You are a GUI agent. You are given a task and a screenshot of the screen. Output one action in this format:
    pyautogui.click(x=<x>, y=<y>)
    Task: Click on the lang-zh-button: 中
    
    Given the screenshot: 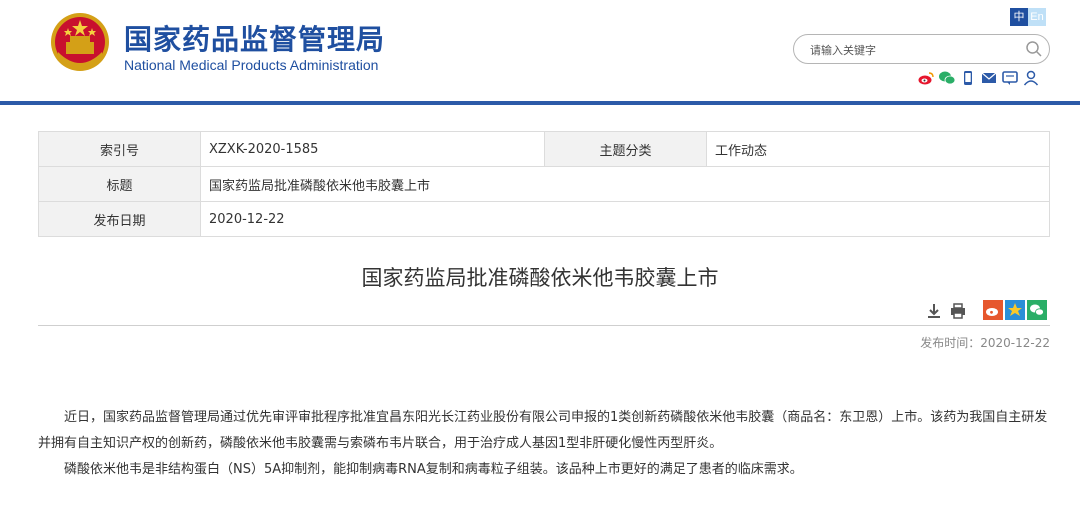 What is the action you would take?
    pyautogui.click(x=1019, y=17)
    